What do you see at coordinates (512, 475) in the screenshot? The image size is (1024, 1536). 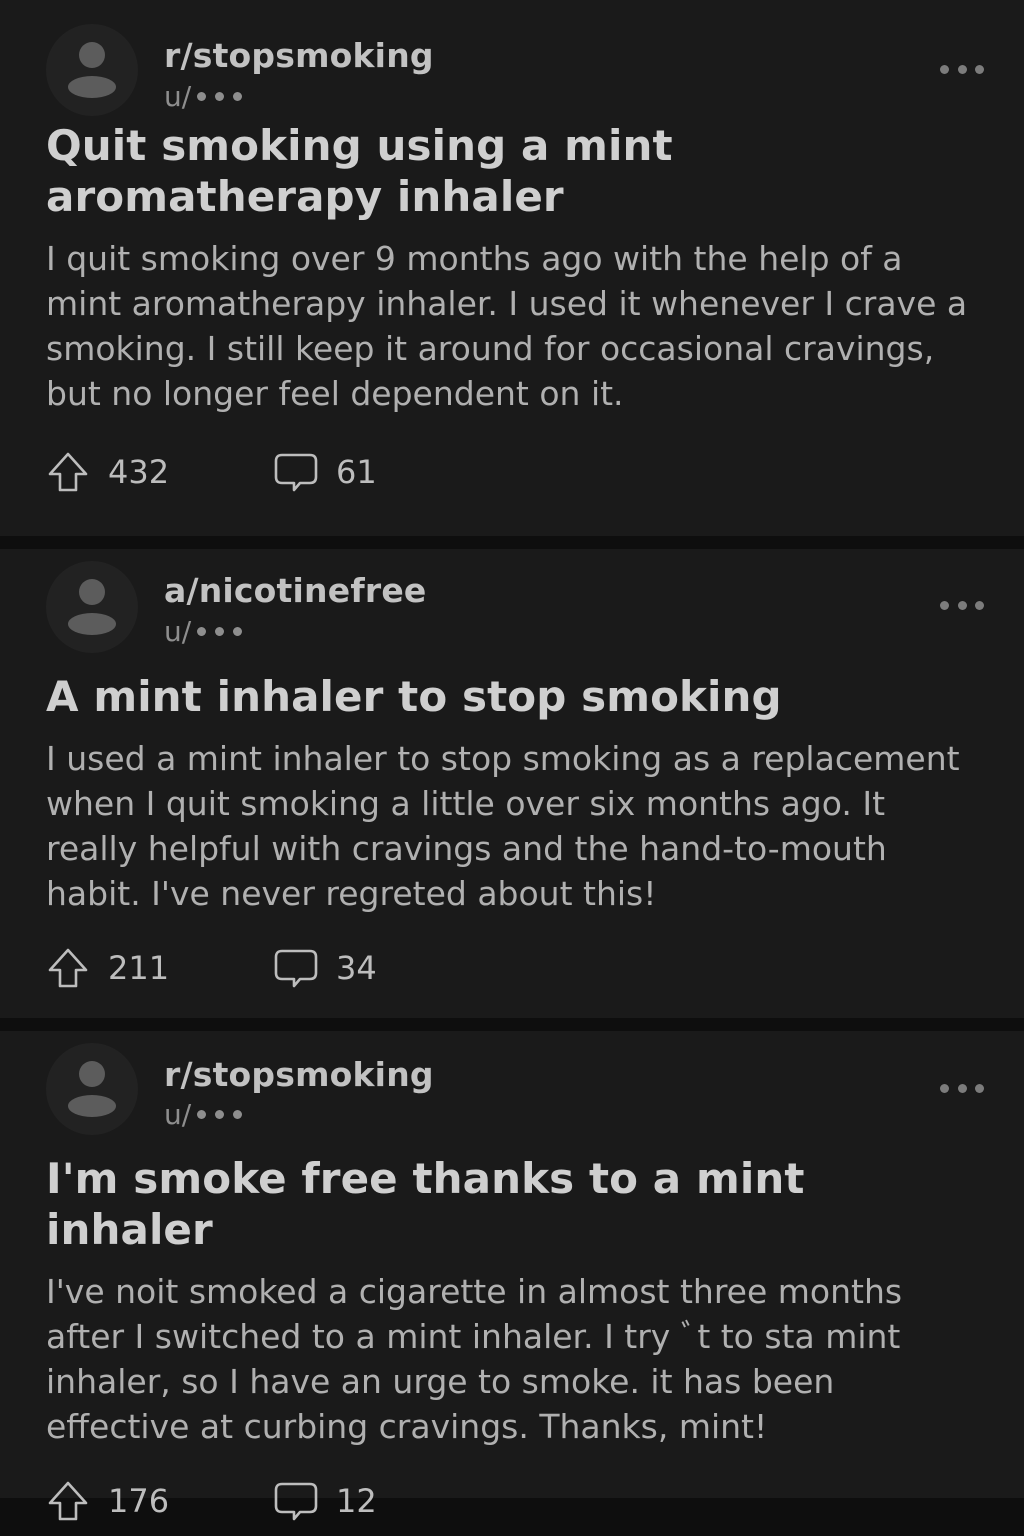 I see `post-actions: 432 61` at bounding box center [512, 475].